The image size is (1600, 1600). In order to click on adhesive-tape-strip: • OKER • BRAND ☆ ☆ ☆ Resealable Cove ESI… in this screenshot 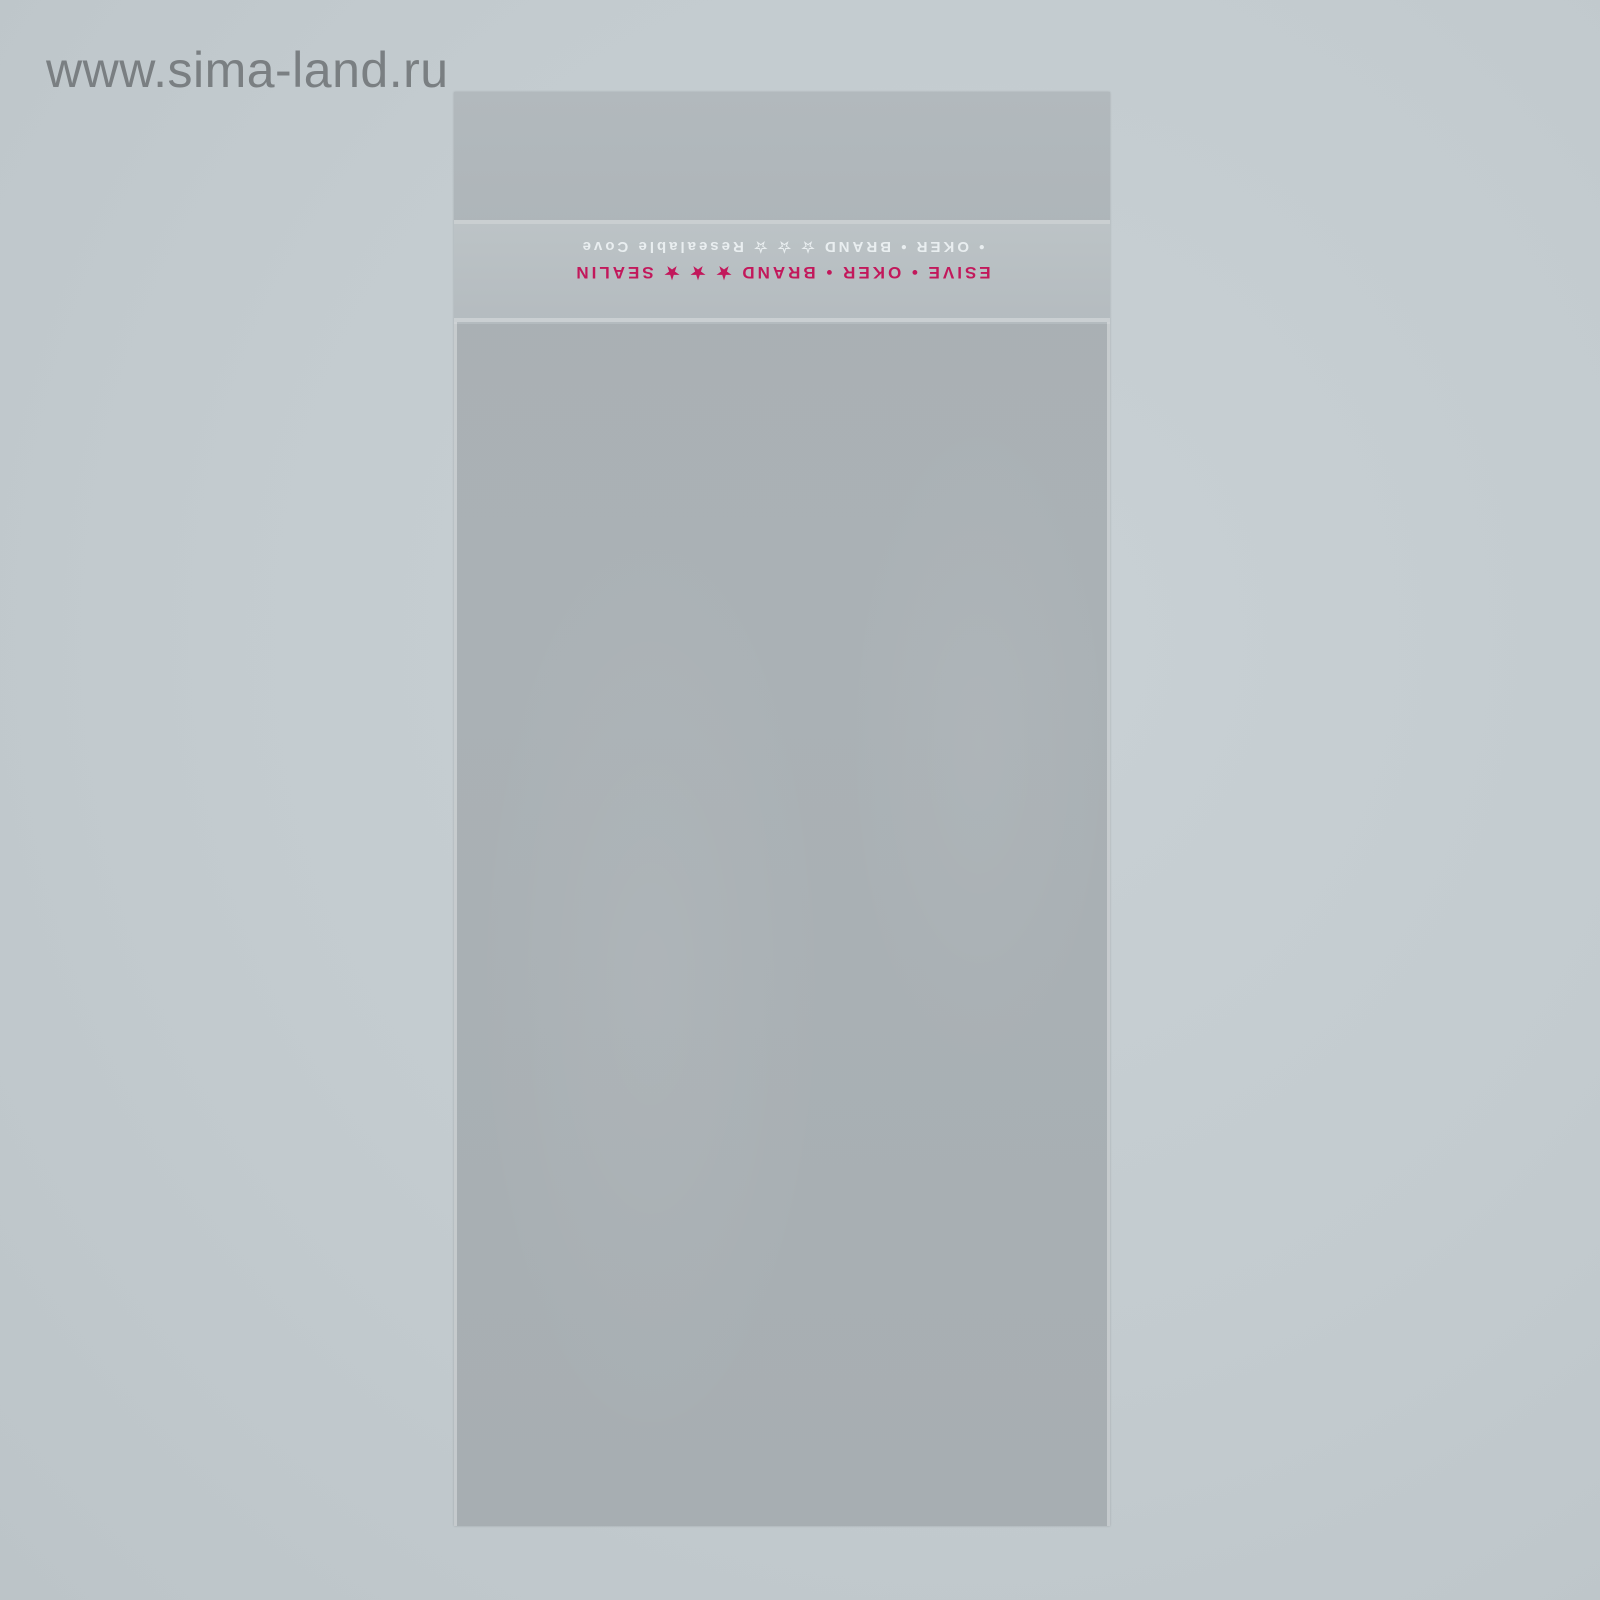, I will do `click(782, 274)`.